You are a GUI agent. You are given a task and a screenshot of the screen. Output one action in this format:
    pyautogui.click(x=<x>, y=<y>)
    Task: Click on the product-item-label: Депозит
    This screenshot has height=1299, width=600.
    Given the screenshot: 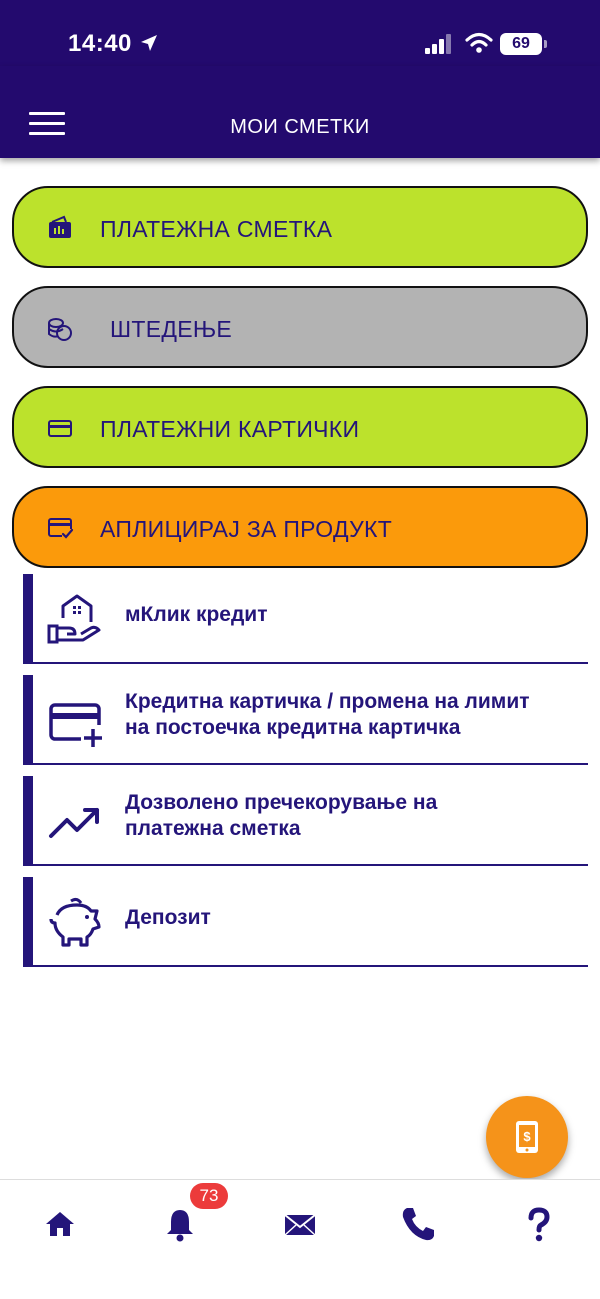 What is the action you would take?
    pyautogui.click(x=168, y=917)
    